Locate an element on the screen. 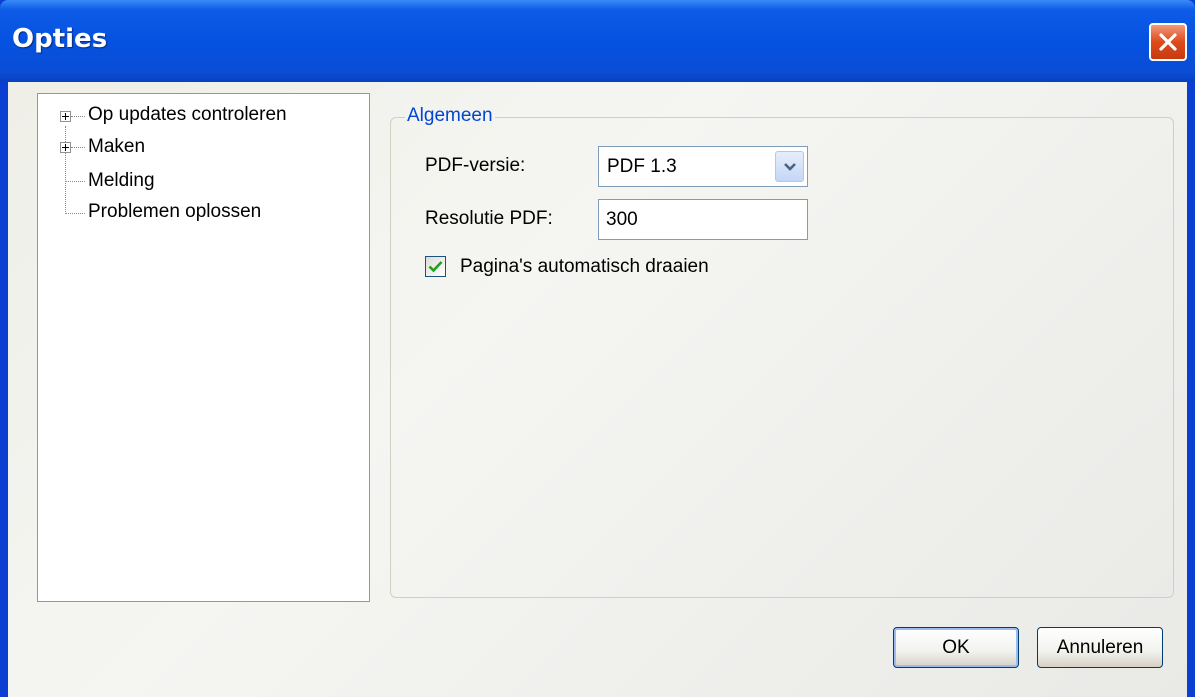 This screenshot has height=697, width=1195. pdf-version-label: PDF-versie: is located at coordinates (475, 165).